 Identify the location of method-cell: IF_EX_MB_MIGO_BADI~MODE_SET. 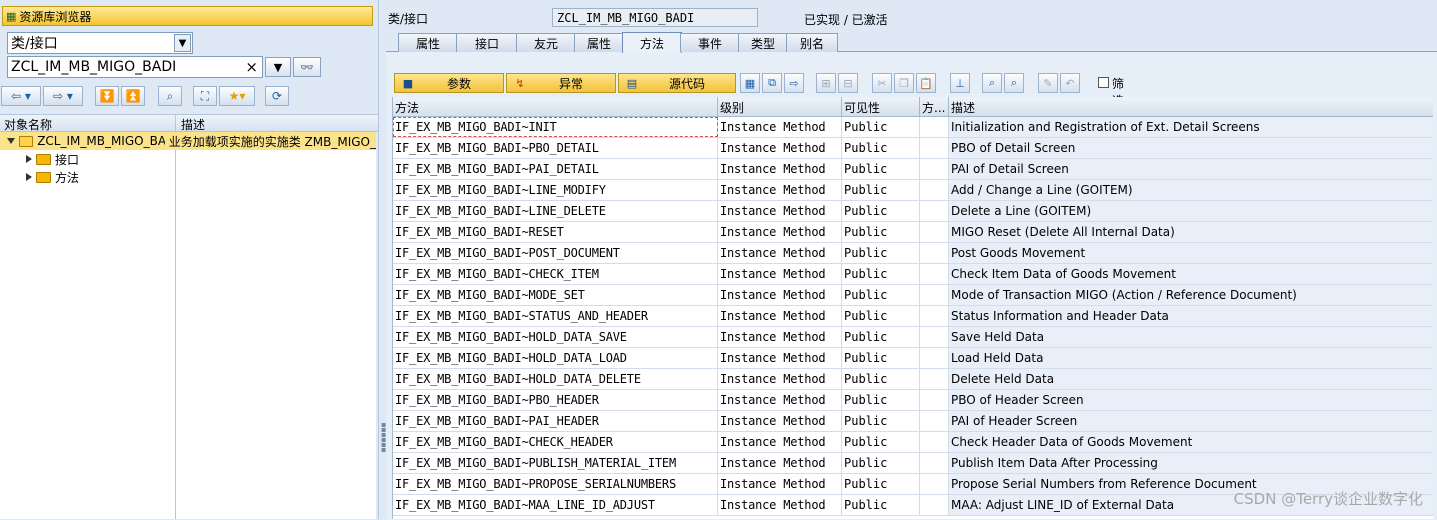
(555, 295).